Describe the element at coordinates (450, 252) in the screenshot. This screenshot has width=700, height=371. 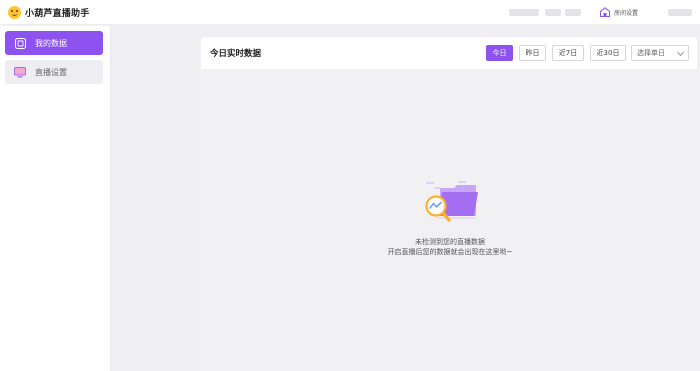
I see `empty-state-subtitle: 开启直播后您的数据就会出现在这里哟~` at that location.